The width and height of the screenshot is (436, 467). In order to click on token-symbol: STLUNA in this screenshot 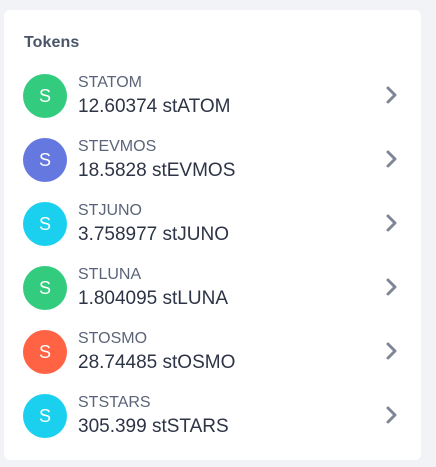, I will do `click(110, 274)`.